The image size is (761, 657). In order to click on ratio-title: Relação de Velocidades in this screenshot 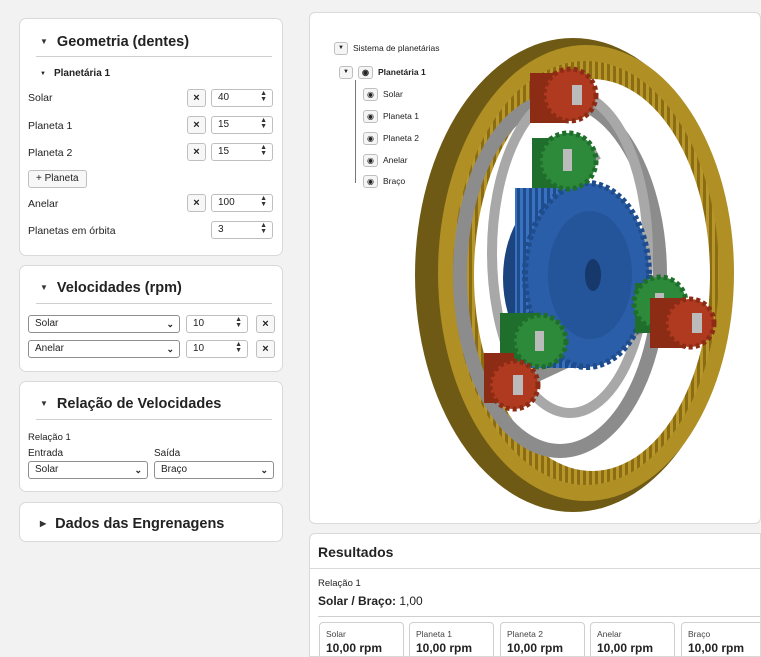, I will do `click(139, 404)`.